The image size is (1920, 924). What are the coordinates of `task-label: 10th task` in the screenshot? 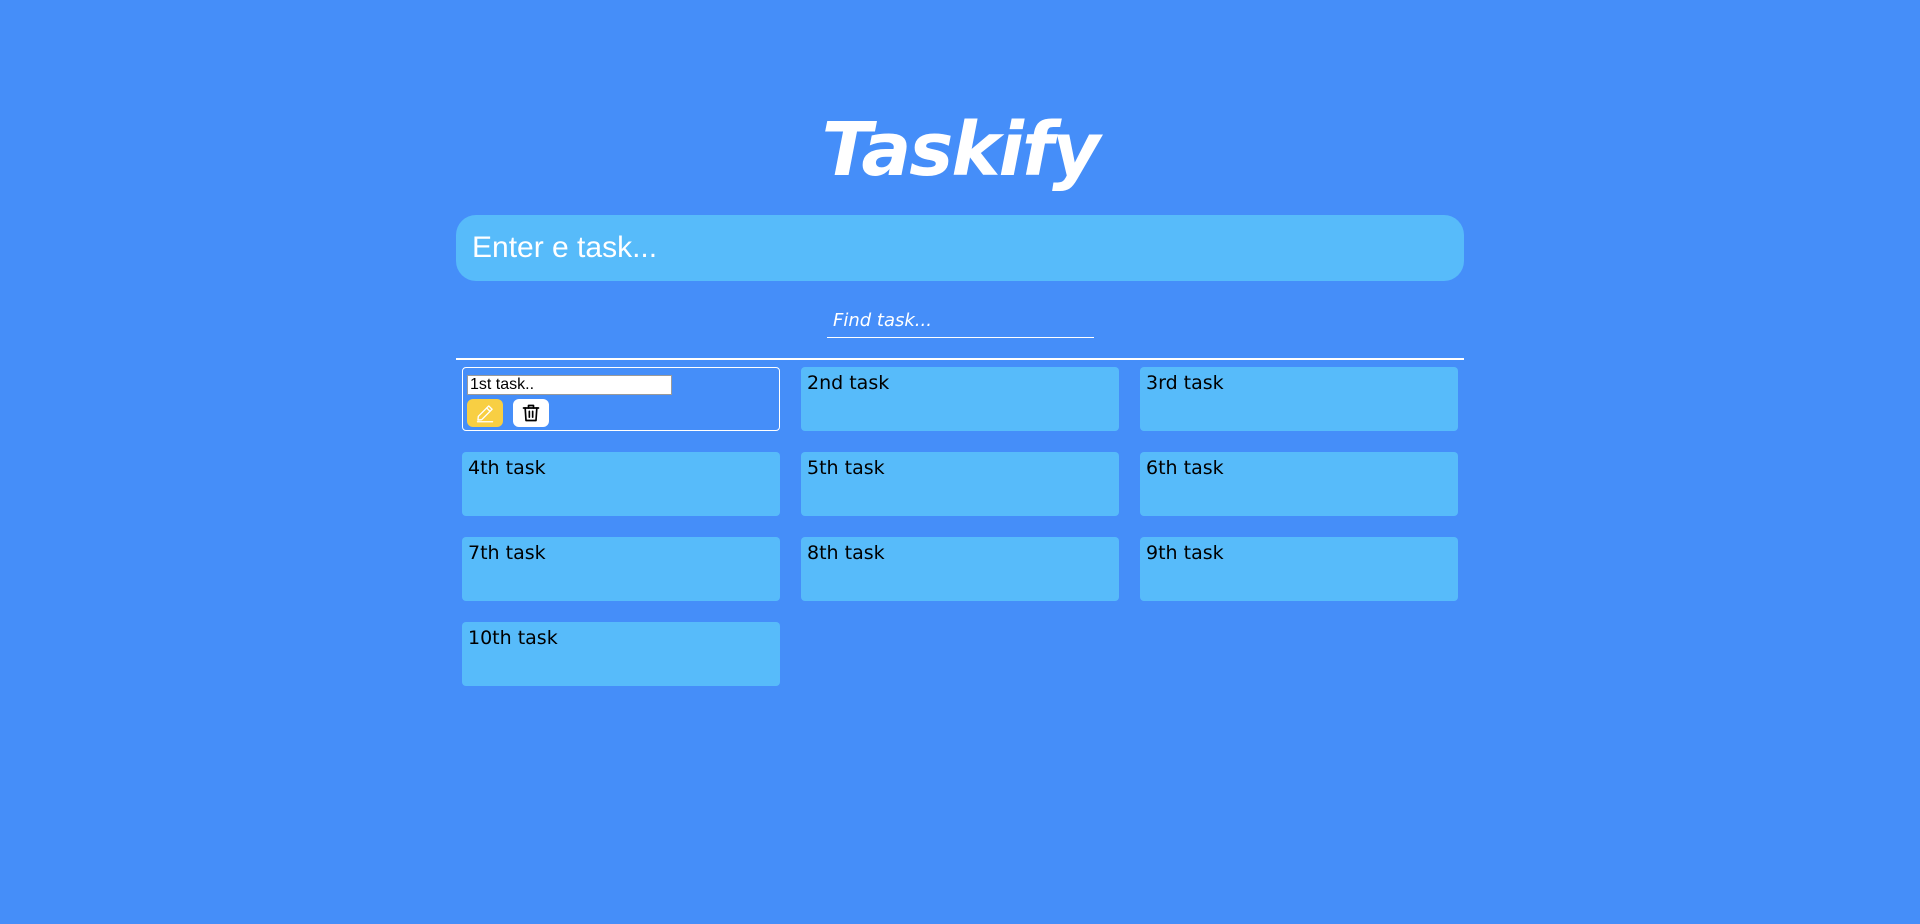 It's located at (513, 638).